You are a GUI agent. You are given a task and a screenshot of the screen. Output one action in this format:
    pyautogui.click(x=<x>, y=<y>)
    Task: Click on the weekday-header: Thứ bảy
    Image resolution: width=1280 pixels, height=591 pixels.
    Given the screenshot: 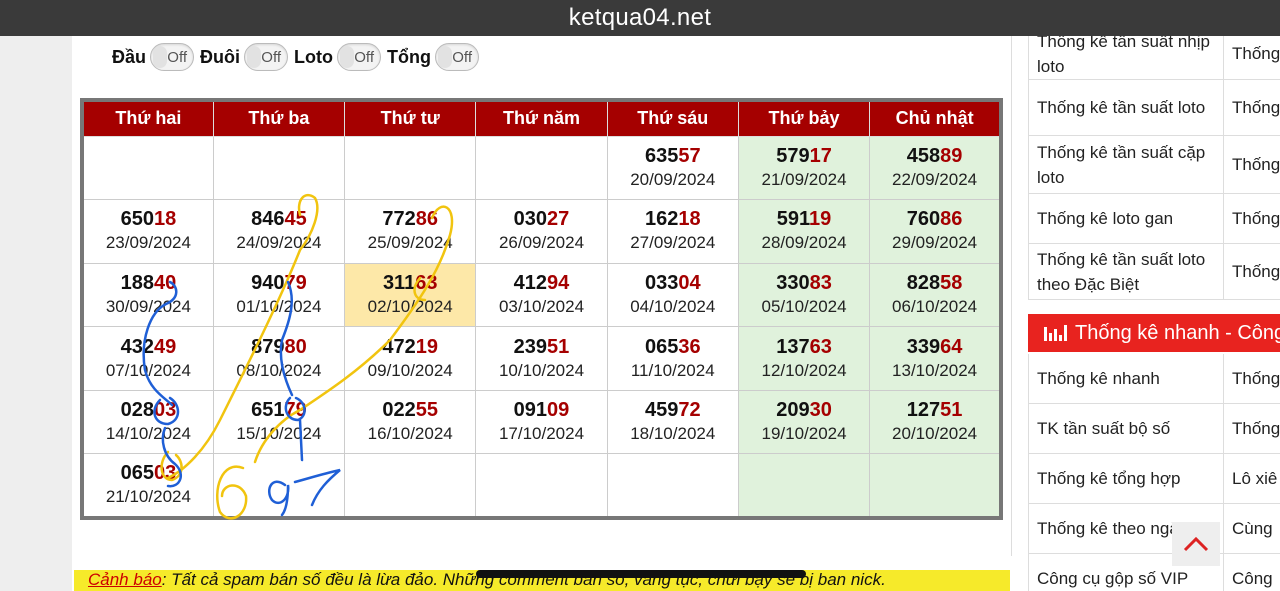 What is the action you would take?
    pyautogui.click(x=804, y=118)
    